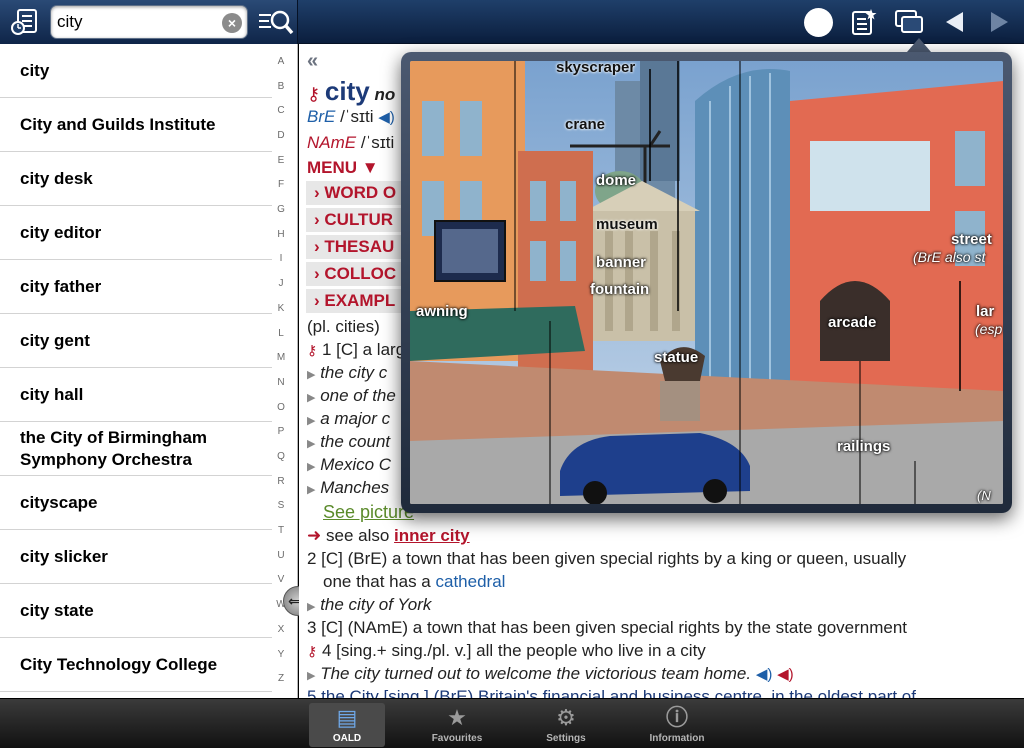 This screenshot has width=1024, height=748. I want to click on index-letter: X, so click(281, 629).